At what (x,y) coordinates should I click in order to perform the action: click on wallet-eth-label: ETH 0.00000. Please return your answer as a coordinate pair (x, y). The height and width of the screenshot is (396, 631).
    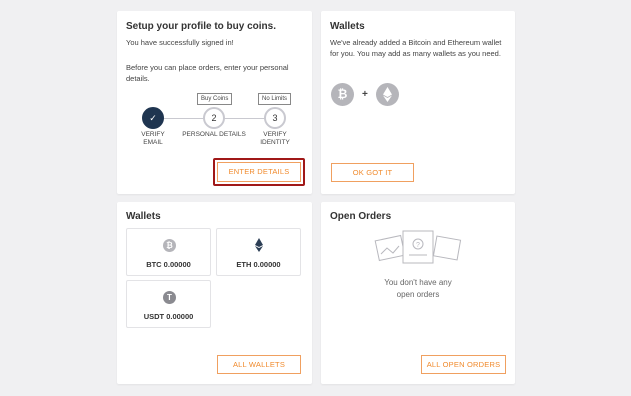
    Looking at the image, I should click on (258, 264).